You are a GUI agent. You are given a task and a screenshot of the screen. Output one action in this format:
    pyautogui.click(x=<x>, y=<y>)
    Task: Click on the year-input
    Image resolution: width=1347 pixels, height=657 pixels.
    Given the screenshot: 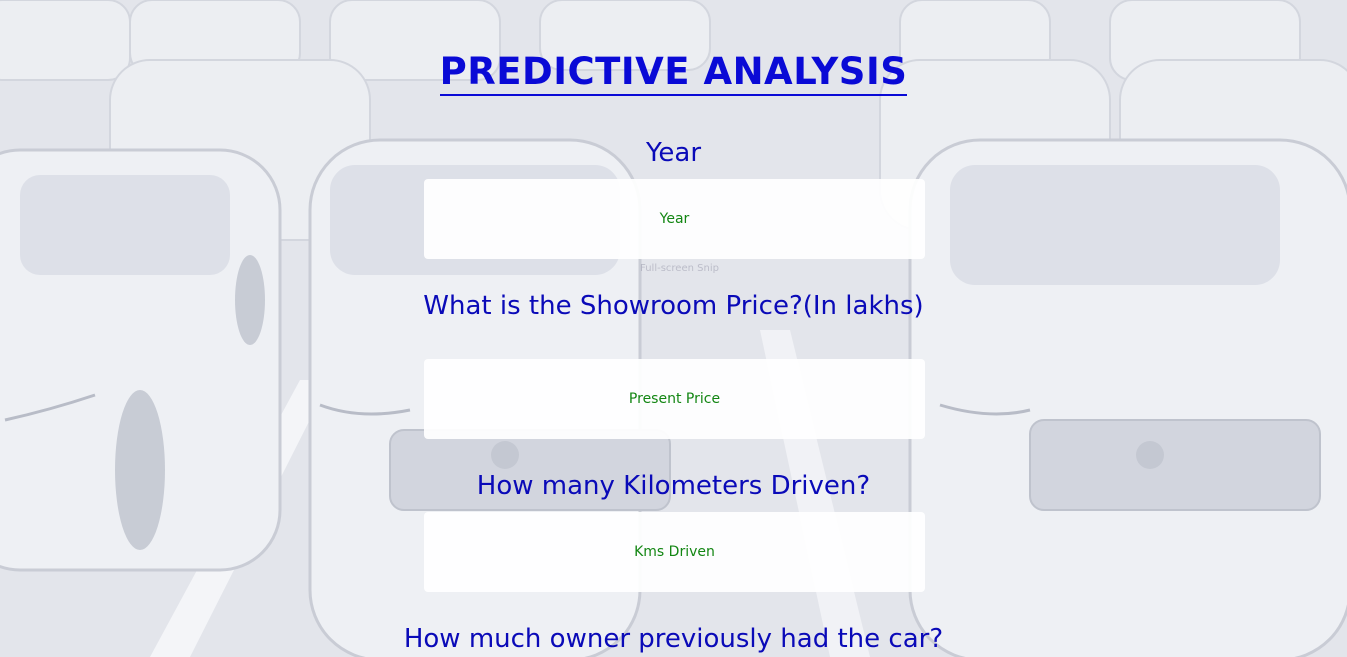 What is the action you would take?
    pyautogui.click(x=674, y=219)
    